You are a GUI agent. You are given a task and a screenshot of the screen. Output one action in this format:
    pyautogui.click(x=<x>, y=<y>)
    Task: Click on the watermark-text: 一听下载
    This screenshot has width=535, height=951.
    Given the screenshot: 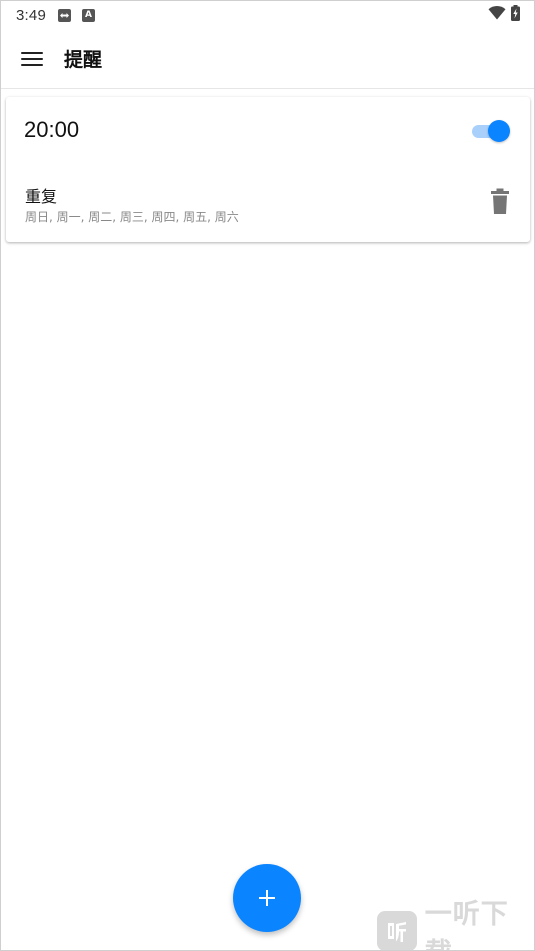 What is the action you would take?
    pyautogui.click(x=466, y=924)
    